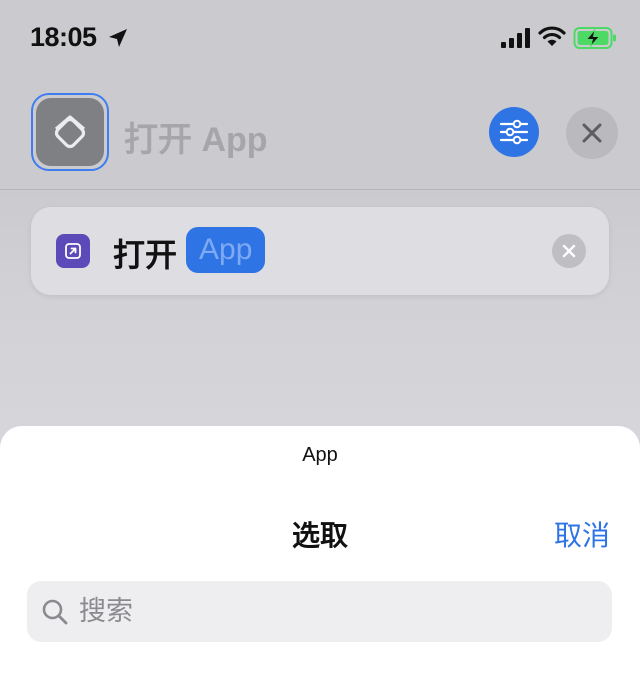 Image resolution: width=640 pixels, height=683 pixels. What do you see at coordinates (118, 38) in the screenshot?
I see `location-arrow-icon` at bounding box center [118, 38].